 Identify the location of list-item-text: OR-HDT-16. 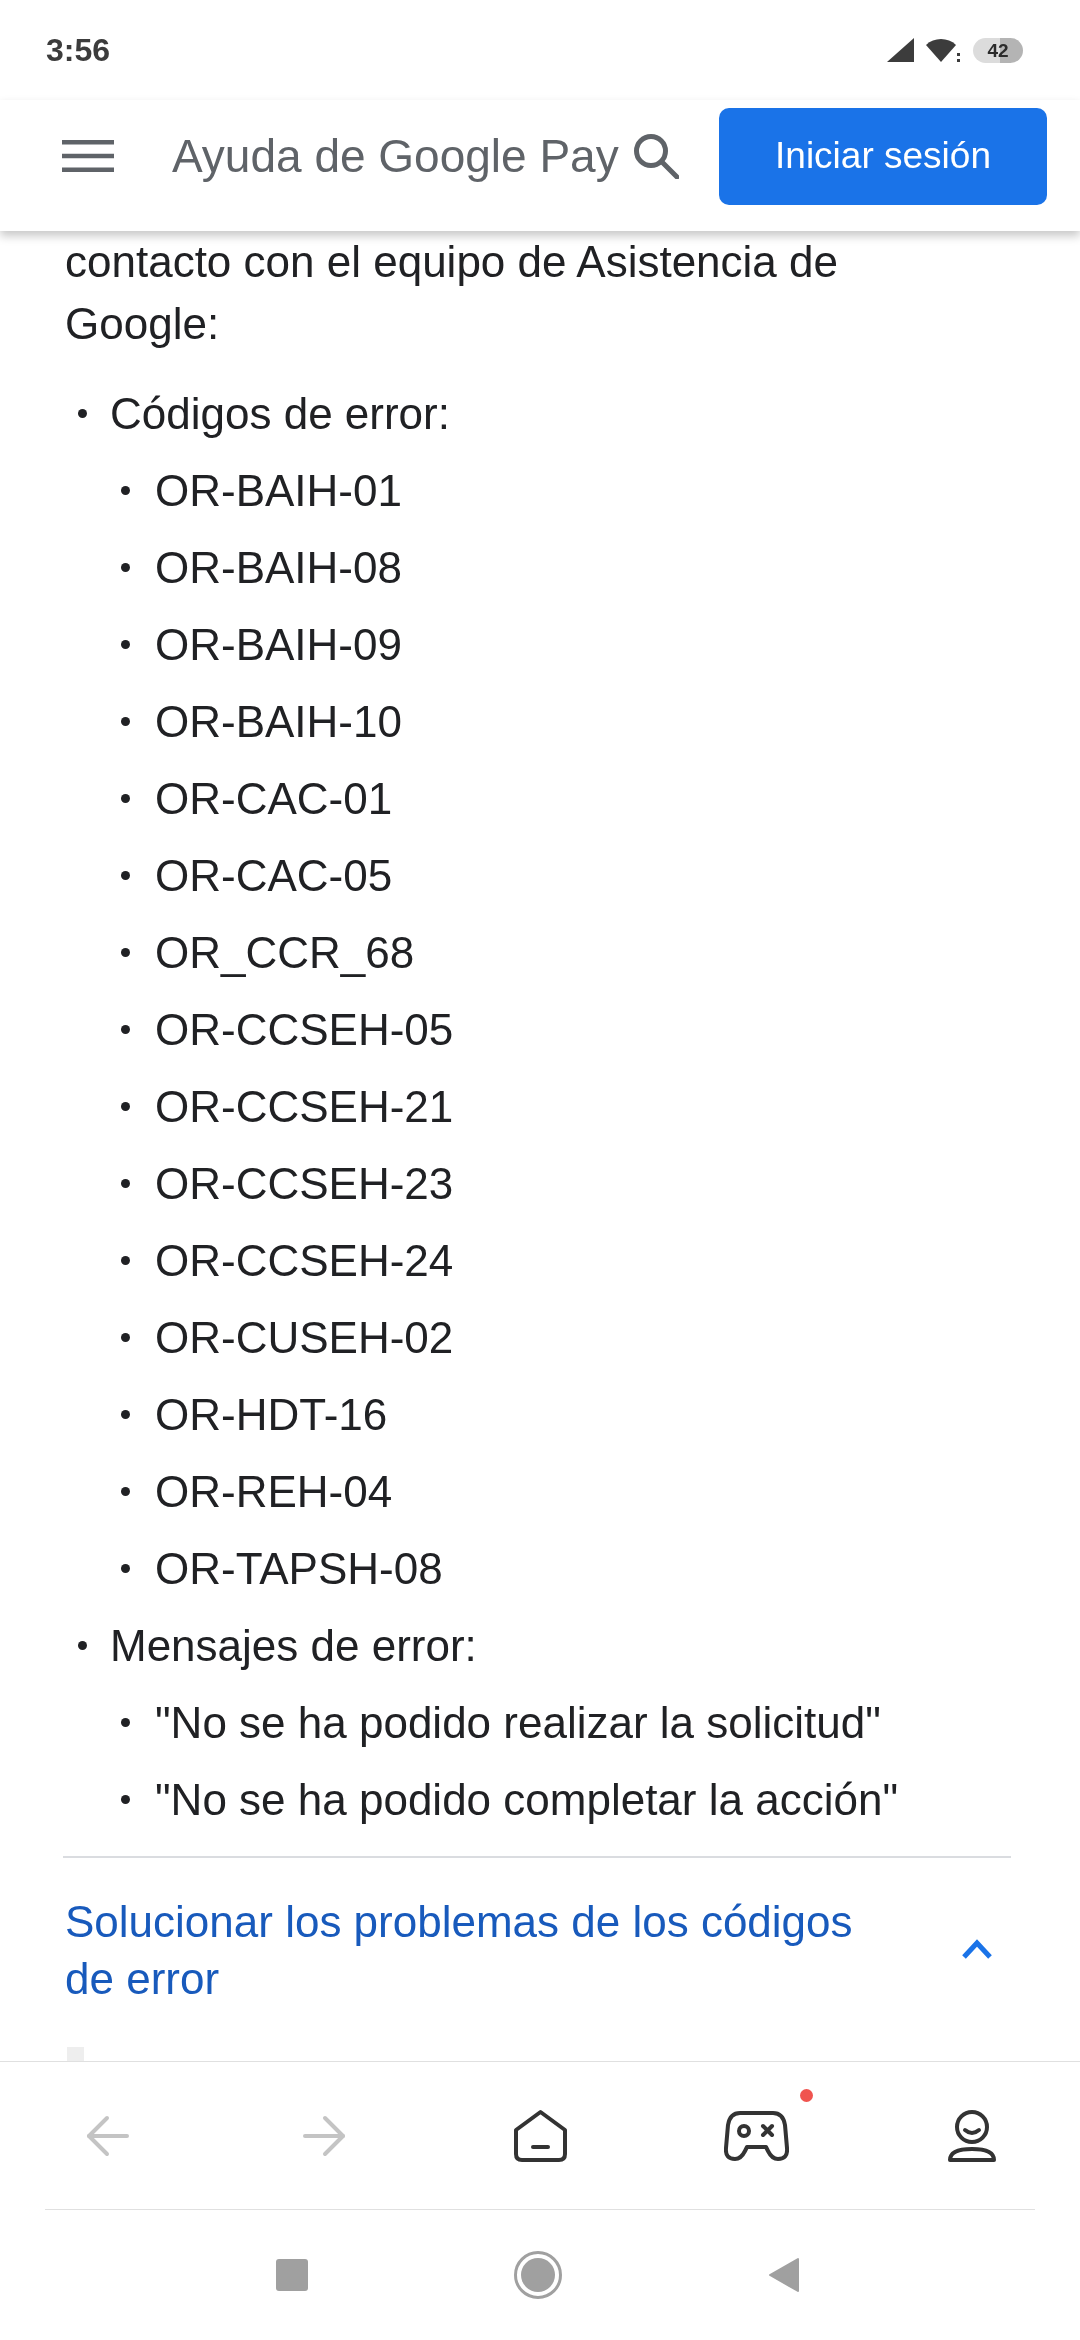
(271, 1414).